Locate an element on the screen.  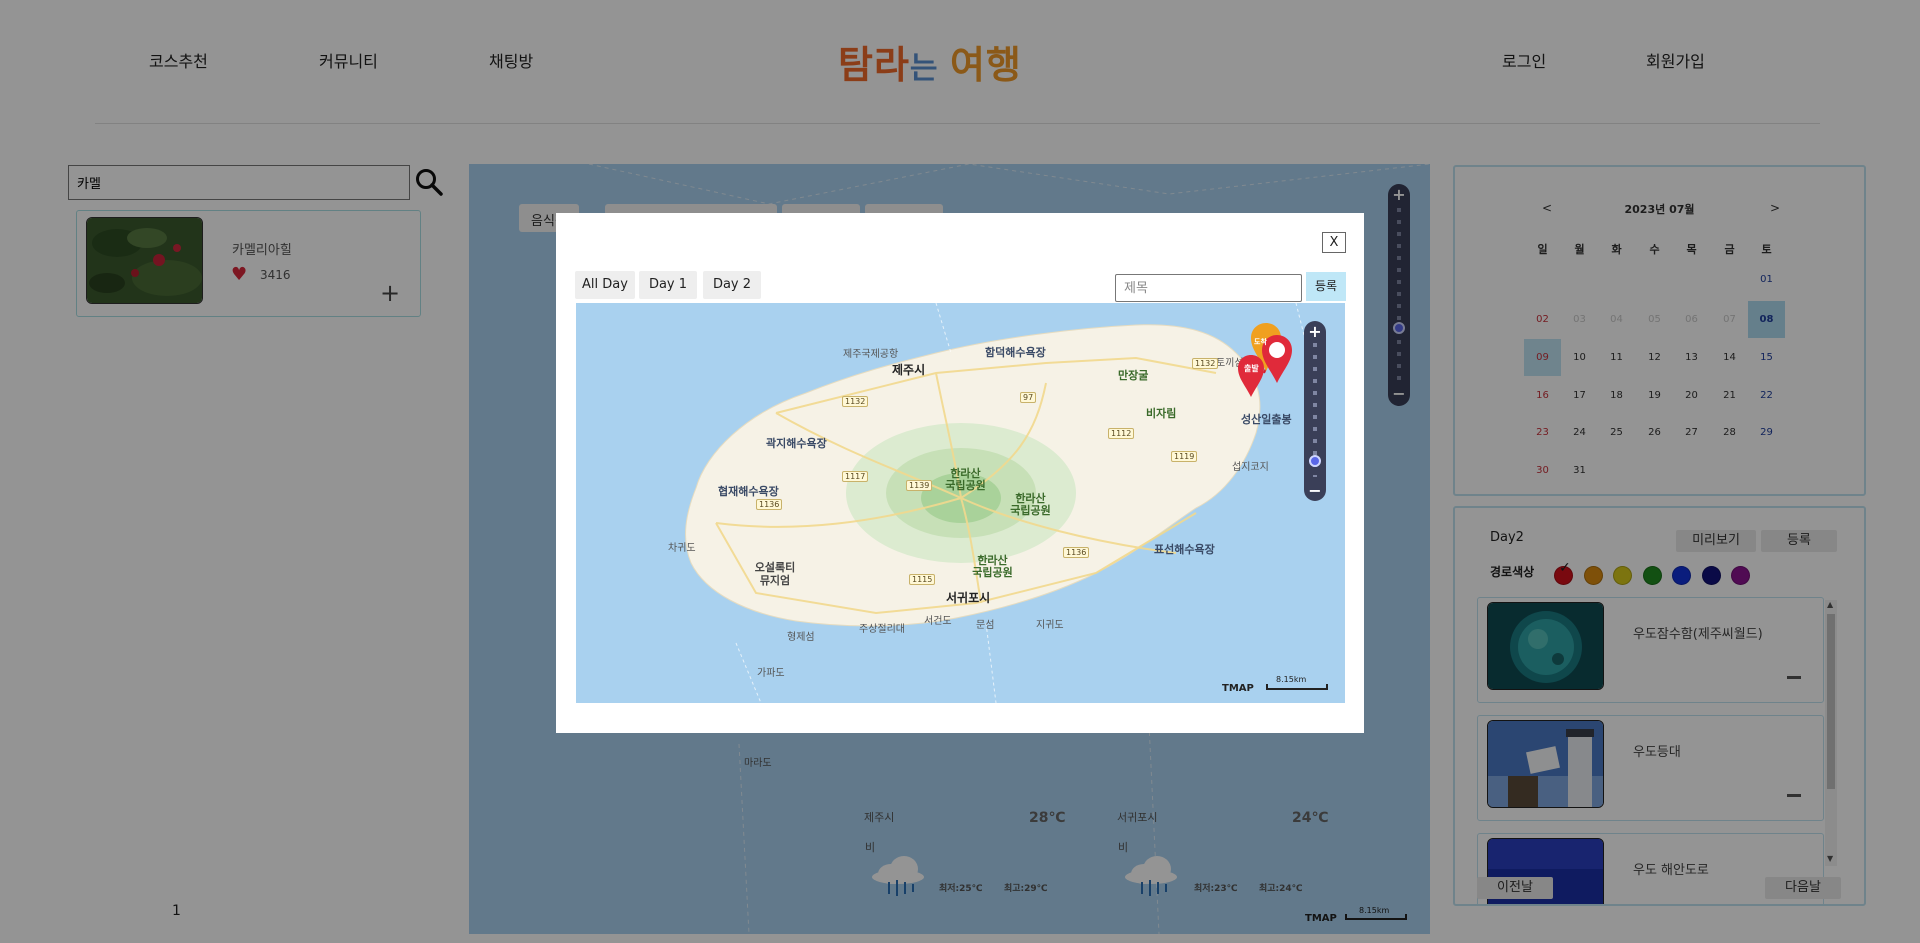
route-map-zoom-control: + − is located at coordinates (1315, 411).